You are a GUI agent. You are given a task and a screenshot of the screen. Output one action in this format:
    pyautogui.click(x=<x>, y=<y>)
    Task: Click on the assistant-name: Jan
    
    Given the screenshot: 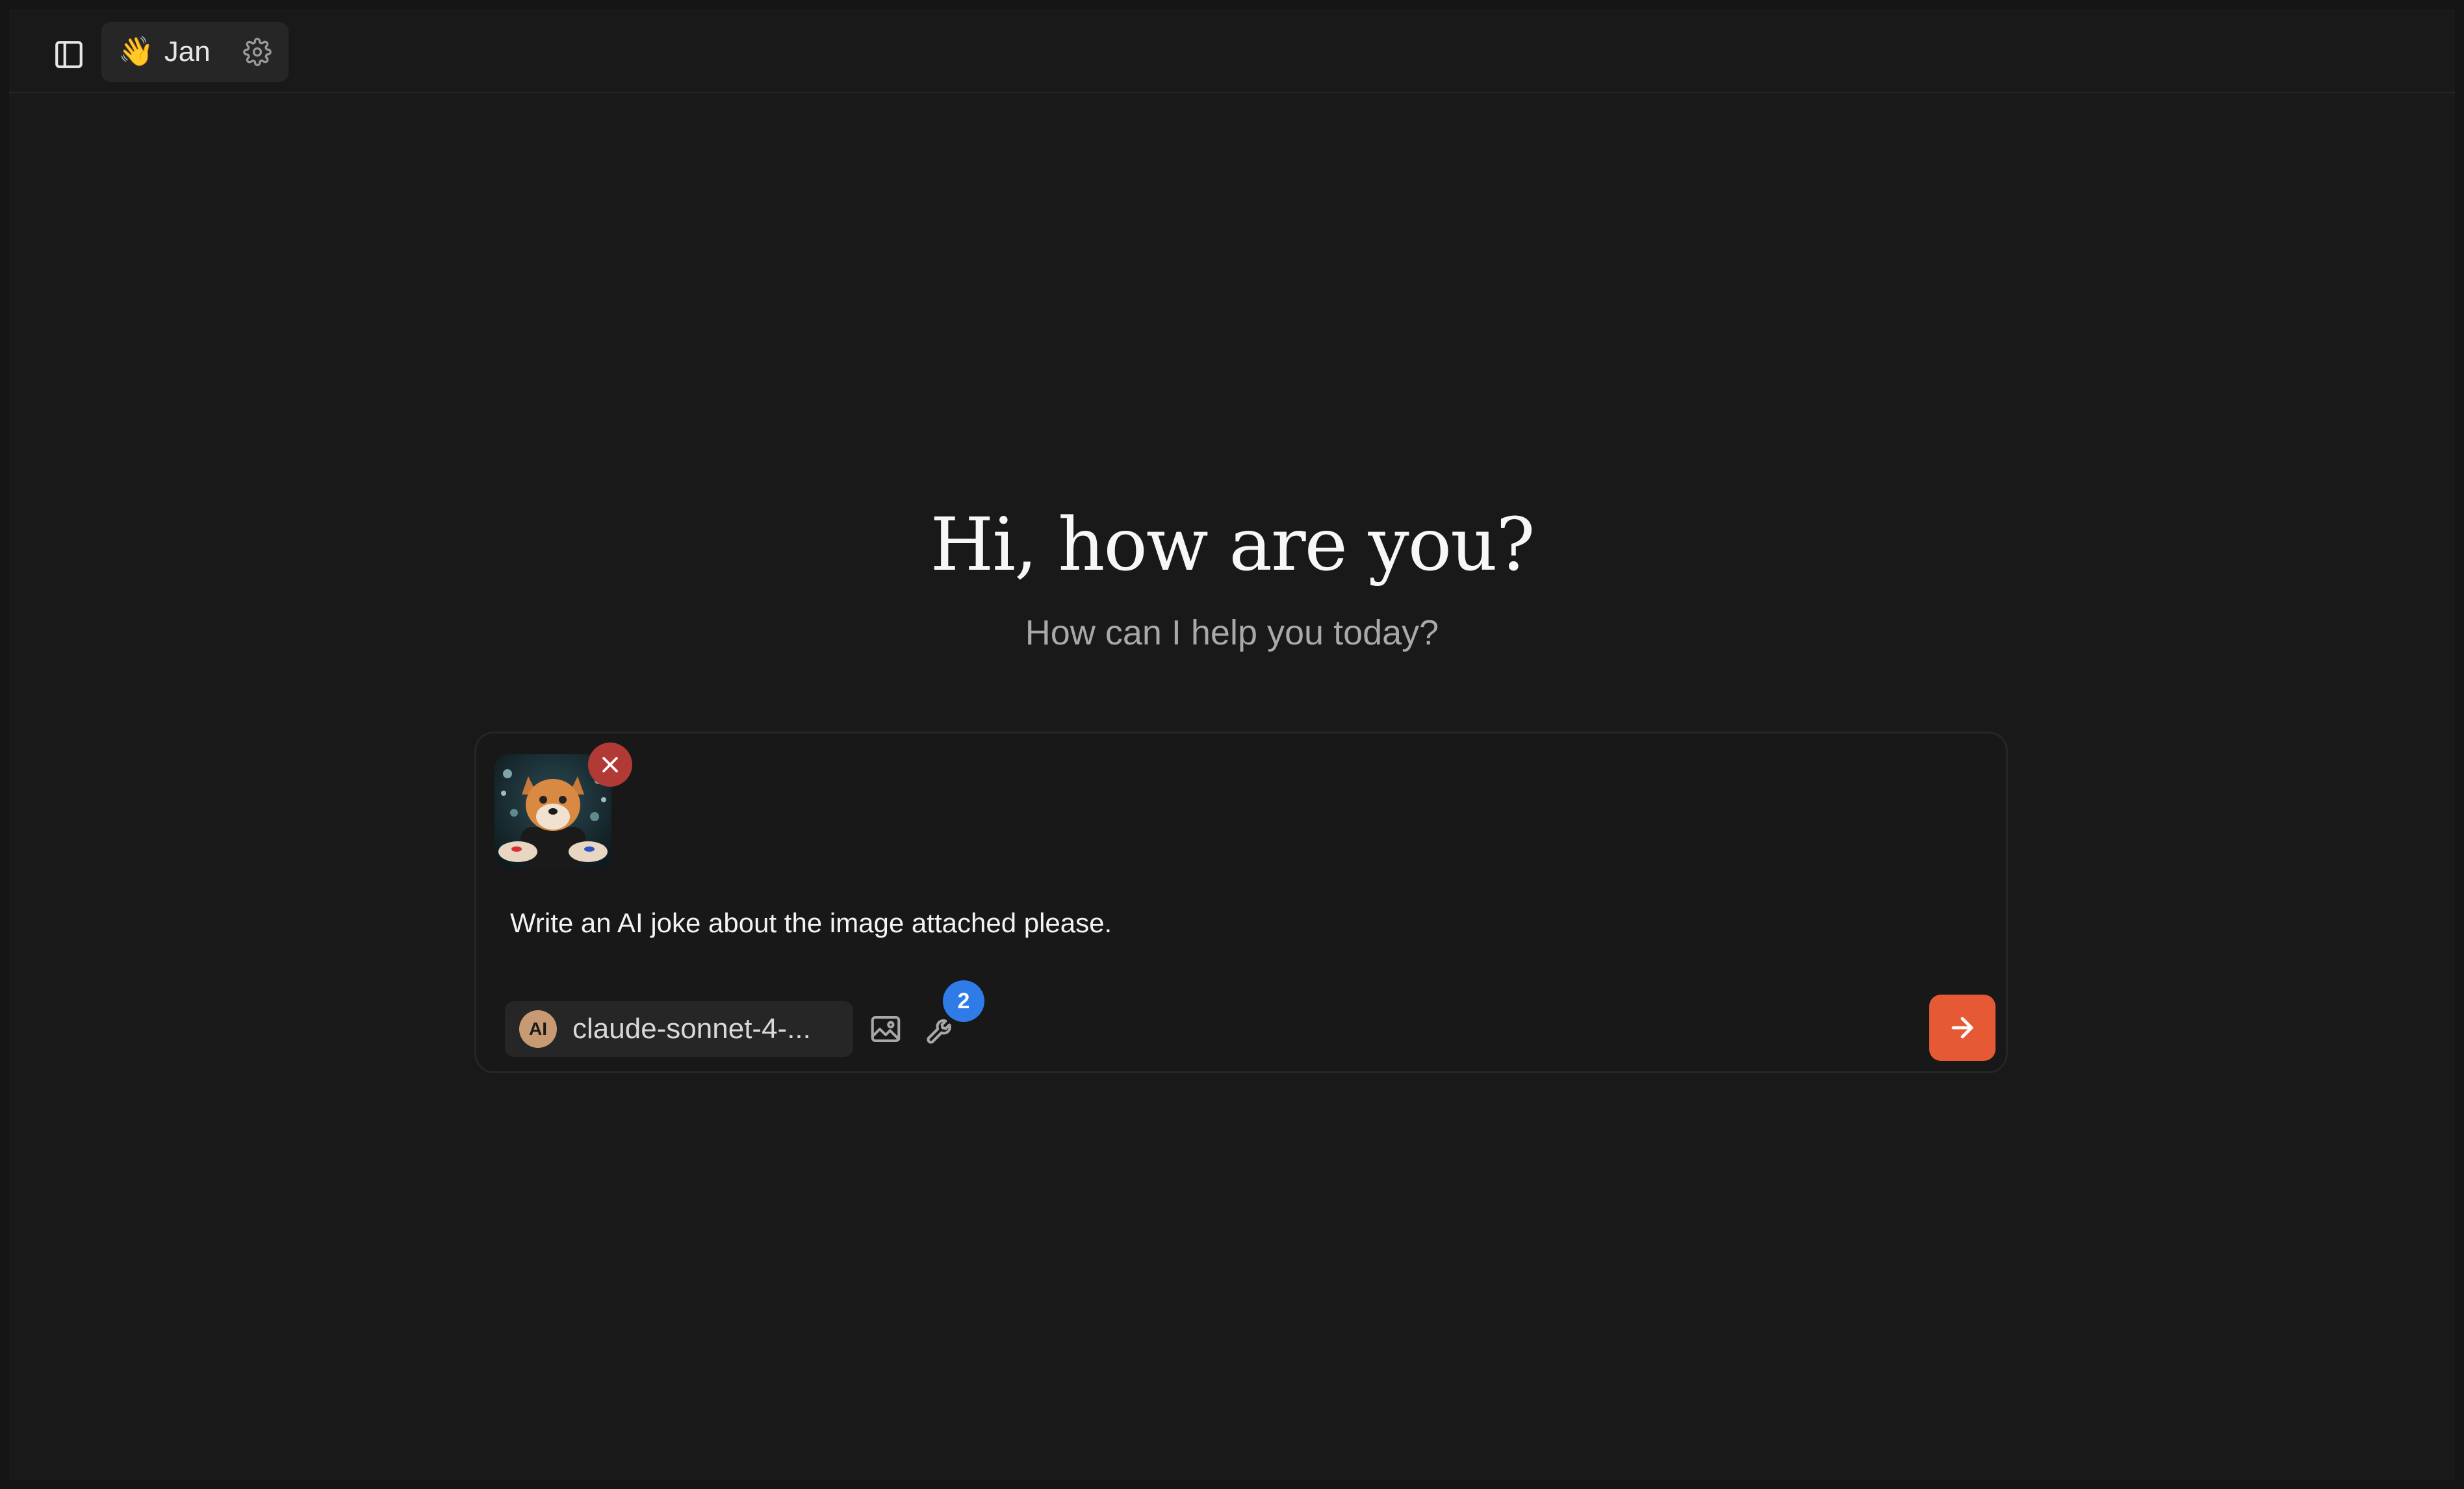 What is the action you would take?
    pyautogui.click(x=187, y=52)
    